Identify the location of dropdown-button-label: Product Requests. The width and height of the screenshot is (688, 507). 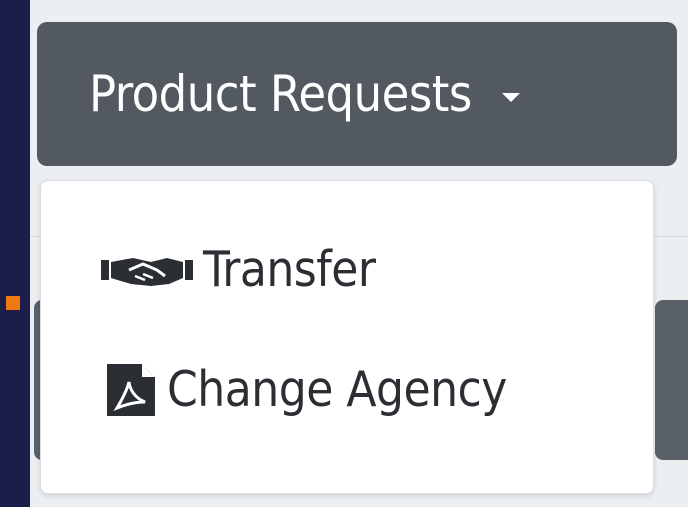
(280, 94).